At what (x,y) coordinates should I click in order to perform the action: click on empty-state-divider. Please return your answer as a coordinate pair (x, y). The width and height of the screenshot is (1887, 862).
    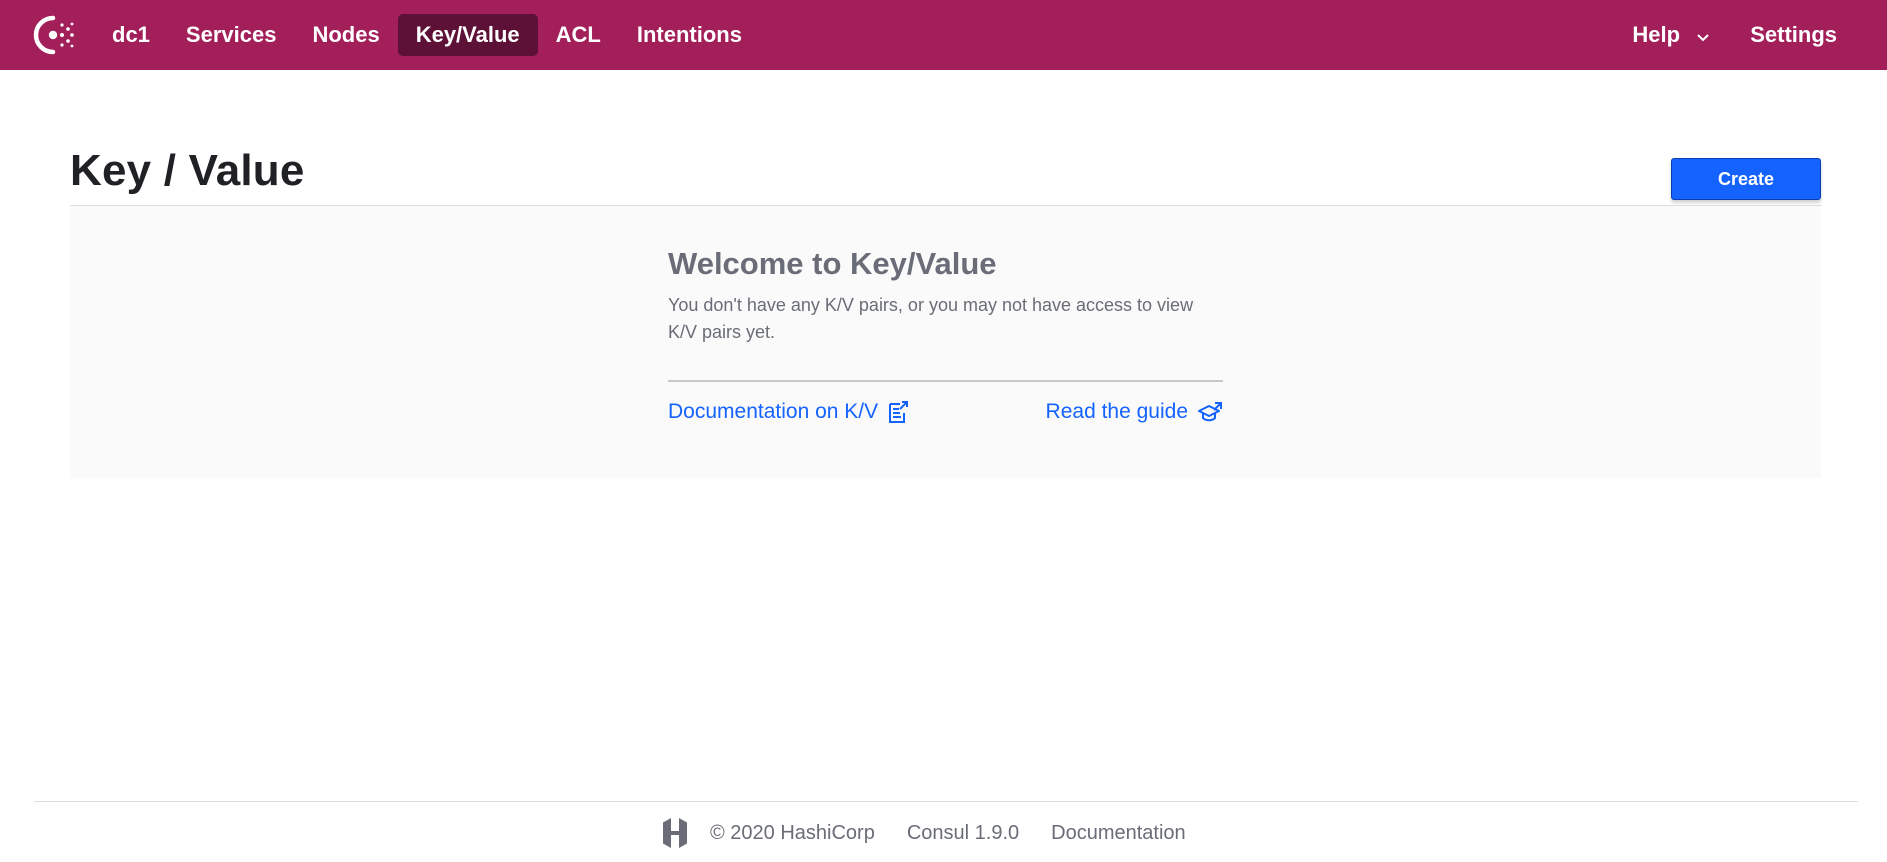
    Looking at the image, I should click on (945, 381).